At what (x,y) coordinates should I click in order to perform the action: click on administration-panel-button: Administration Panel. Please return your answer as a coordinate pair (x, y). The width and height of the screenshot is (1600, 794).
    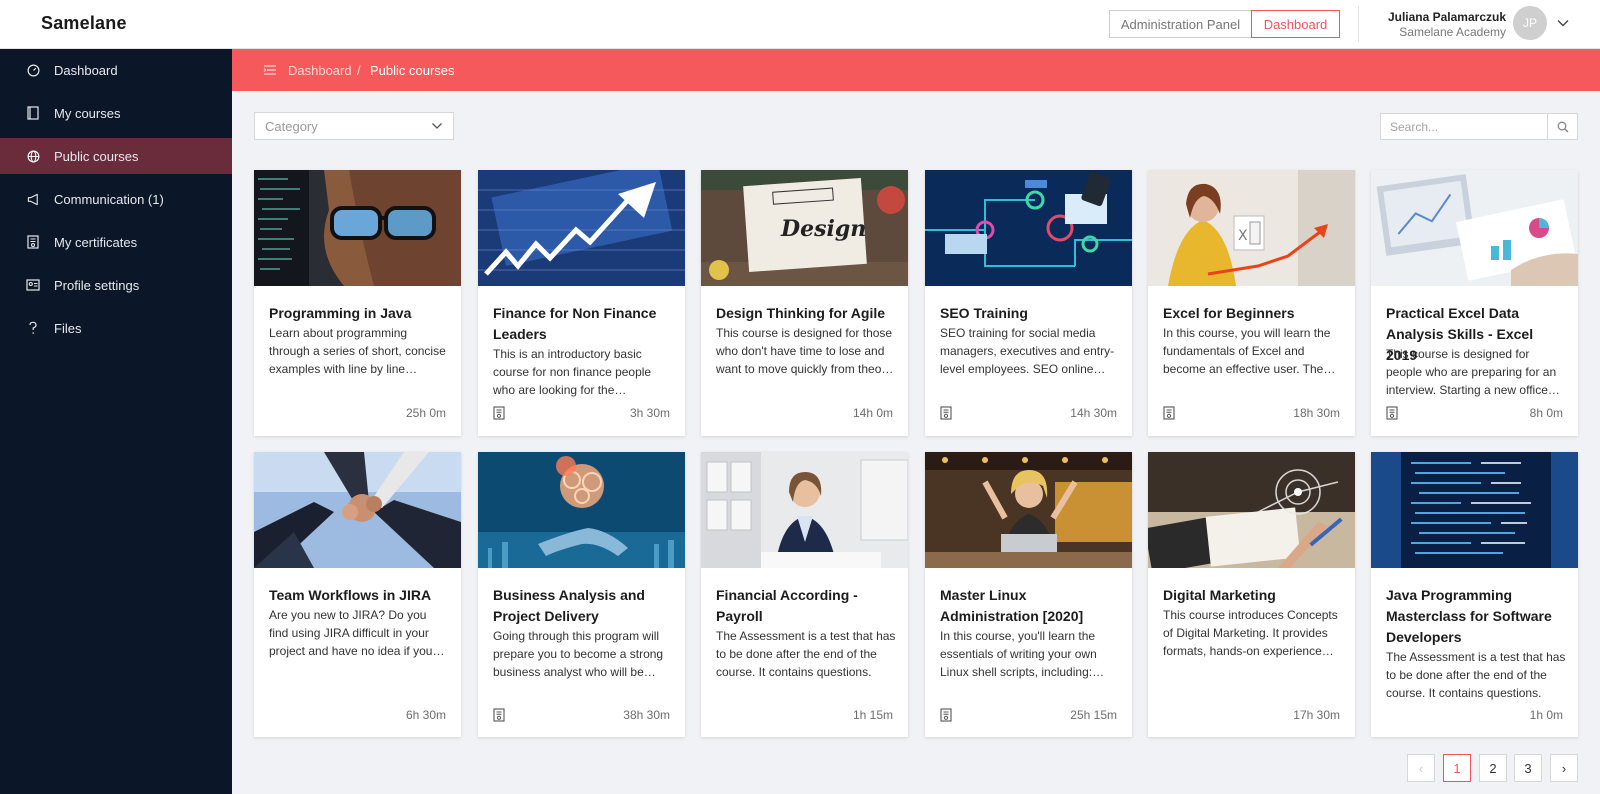
    Looking at the image, I should click on (1180, 24).